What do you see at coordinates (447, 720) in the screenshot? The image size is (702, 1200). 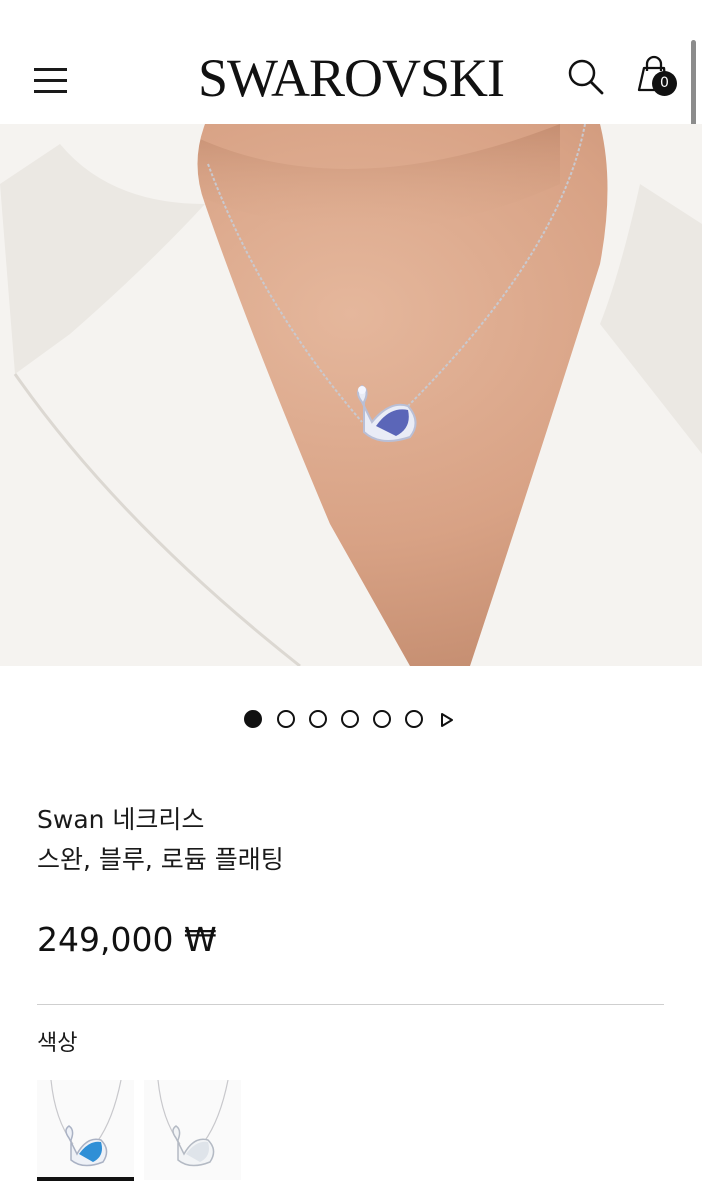 I see `carousel-next-icon` at bounding box center [447, 720].